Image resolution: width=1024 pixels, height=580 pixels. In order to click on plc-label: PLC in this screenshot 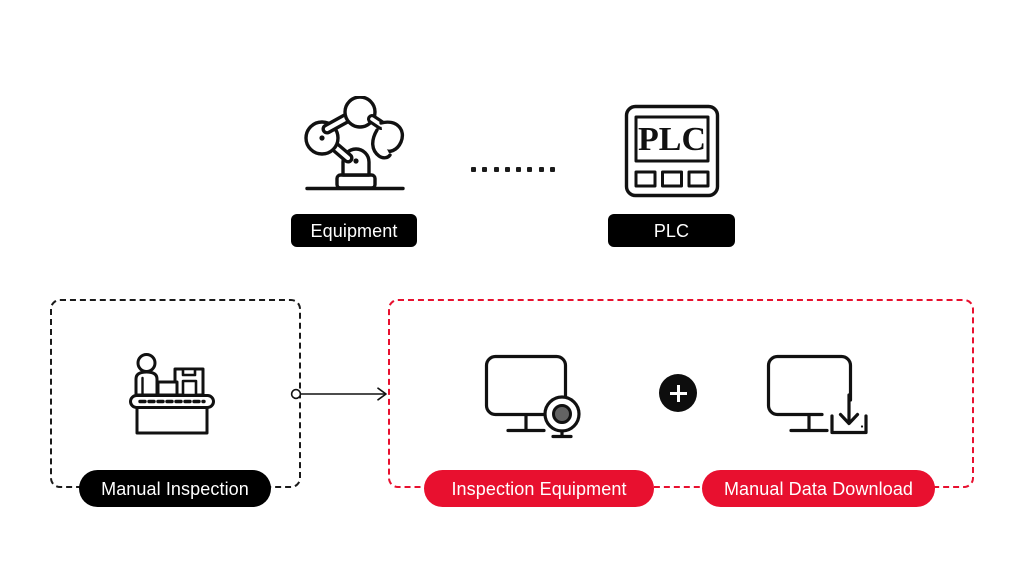, I will do `click(671, 230)`.